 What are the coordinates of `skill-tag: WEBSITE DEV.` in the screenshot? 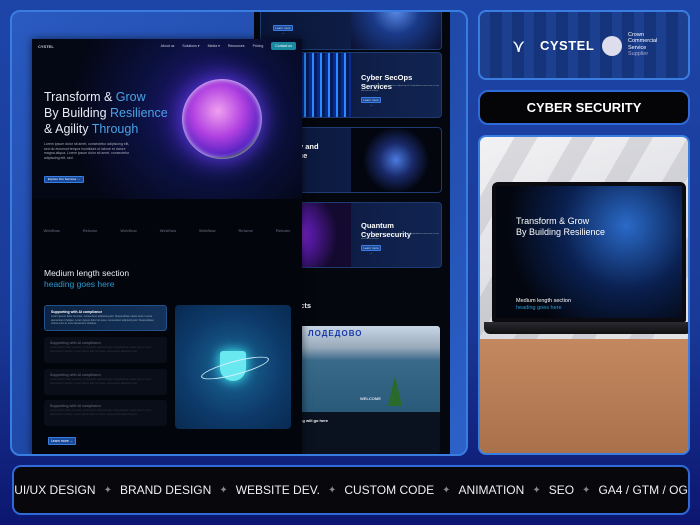 It's located at (277, 490).